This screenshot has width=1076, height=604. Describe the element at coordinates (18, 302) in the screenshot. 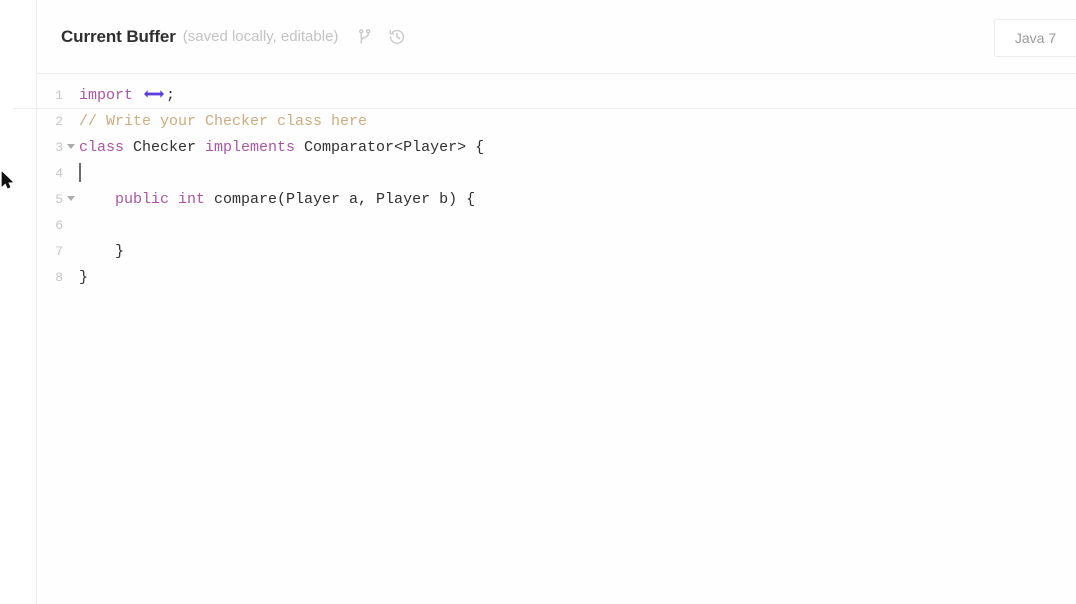

I see `left-margin-strip` at that location.